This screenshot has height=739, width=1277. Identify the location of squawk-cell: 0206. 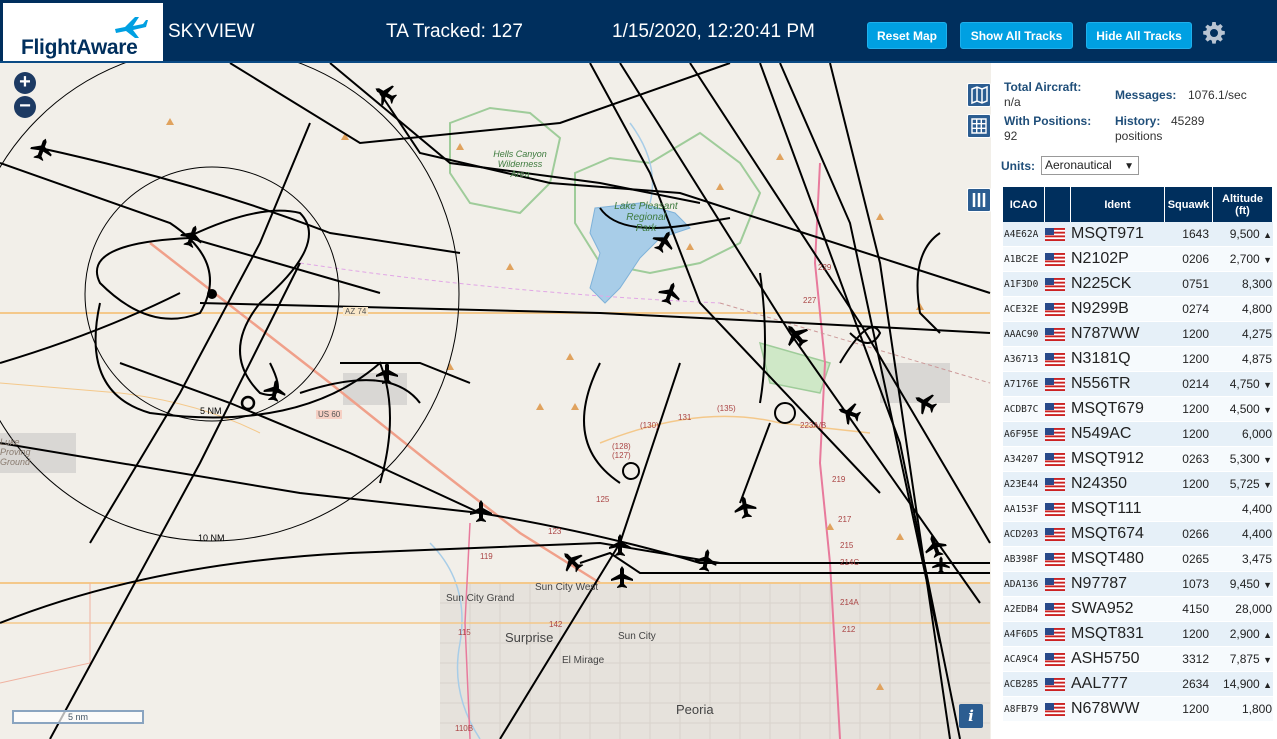
(1189, 259).